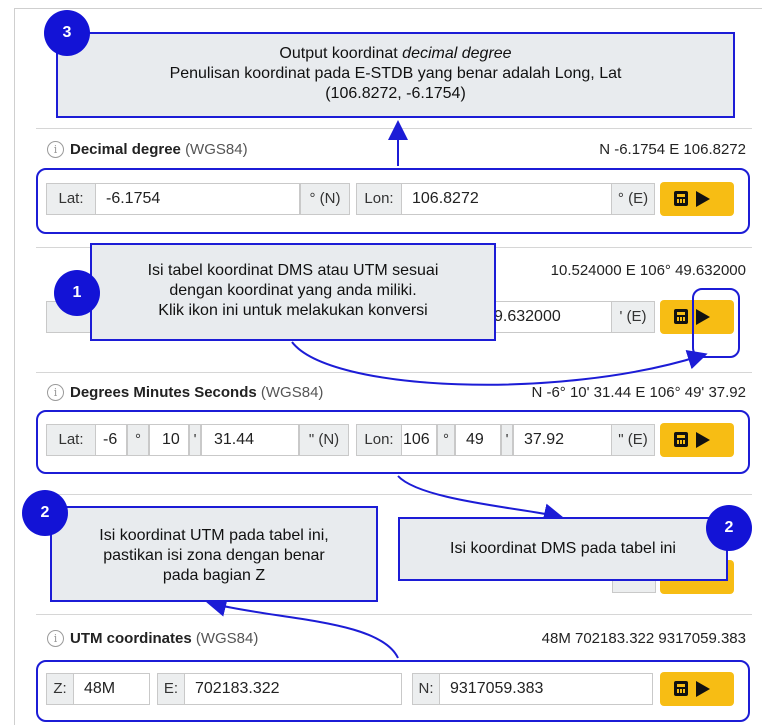 This screenshot has width=762, height=725. What do you see at coordinates (293, 270) in the screenshot?
I see `callout-1-line1: Isi tabel koordinat DMS atau UTM sesuai` at bounding box center [293, 270].